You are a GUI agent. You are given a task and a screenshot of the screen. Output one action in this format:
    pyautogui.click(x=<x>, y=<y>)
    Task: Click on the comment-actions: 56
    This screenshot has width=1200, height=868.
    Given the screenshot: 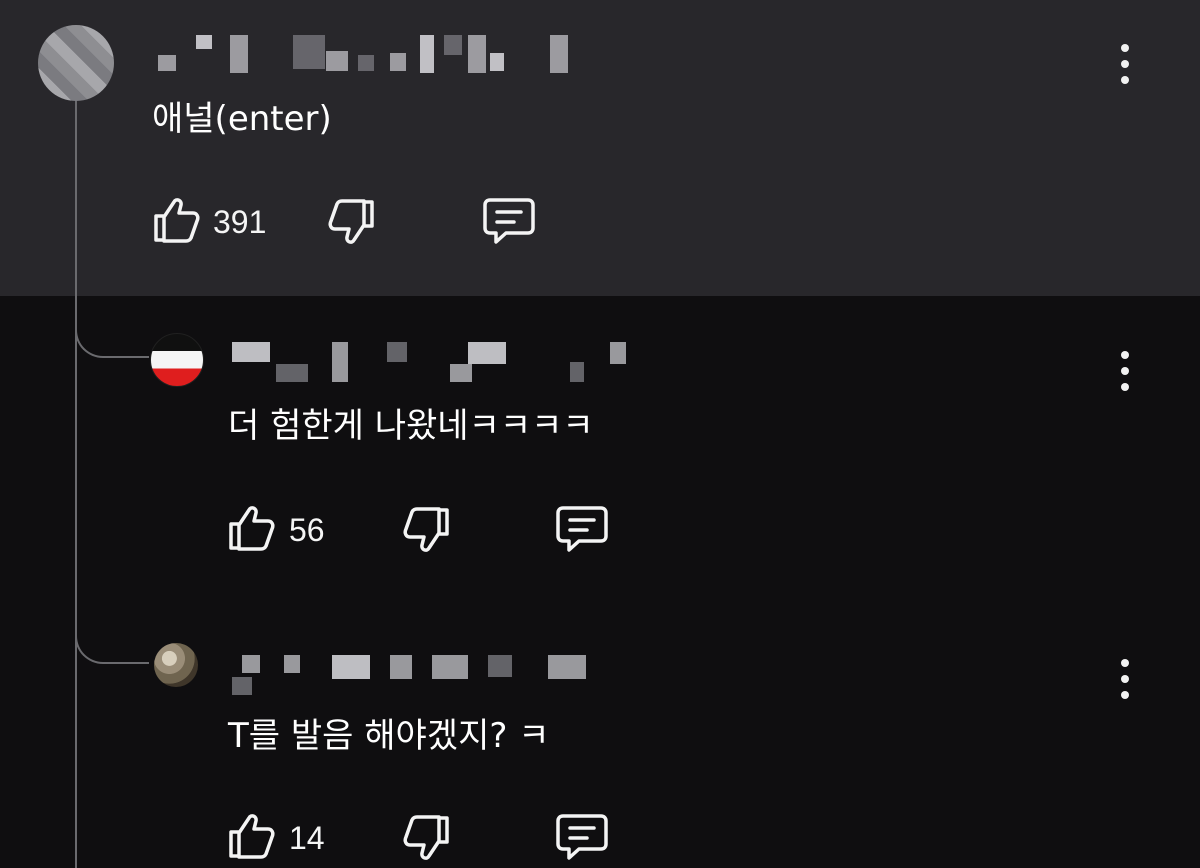 What is the action you would take?
    pyautogui.click(x=425, y=529)
    